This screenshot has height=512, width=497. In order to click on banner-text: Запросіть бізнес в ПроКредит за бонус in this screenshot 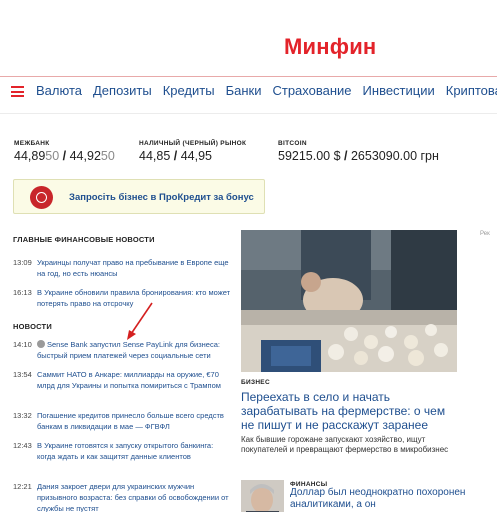, I will do `click(161, 197)`.